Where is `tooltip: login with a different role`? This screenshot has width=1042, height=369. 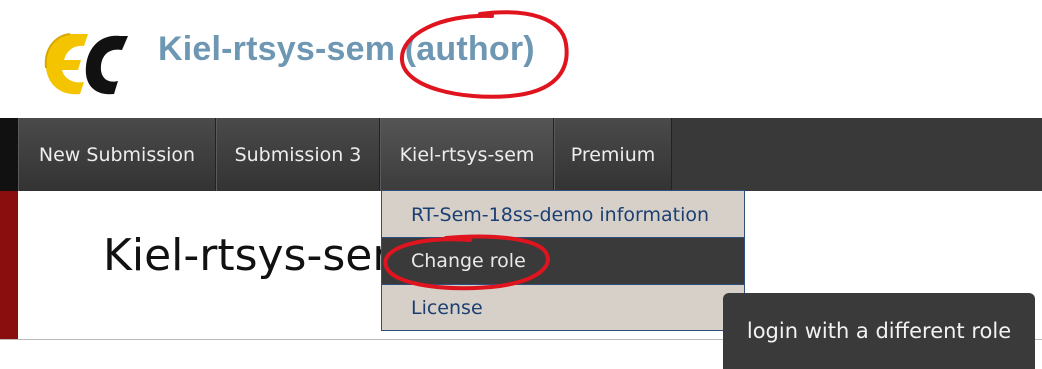
tooltip: login with a different role is located at coordinates (879, 331).